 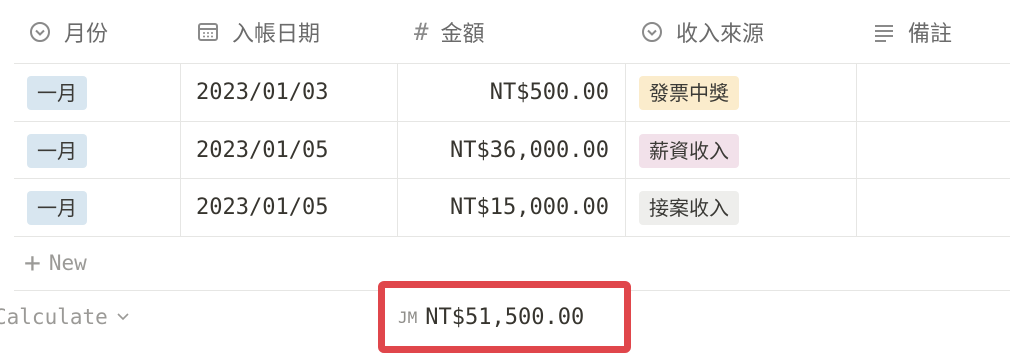 I want to click on date-cell: 2023/01/03, so click(x=262, y=92).